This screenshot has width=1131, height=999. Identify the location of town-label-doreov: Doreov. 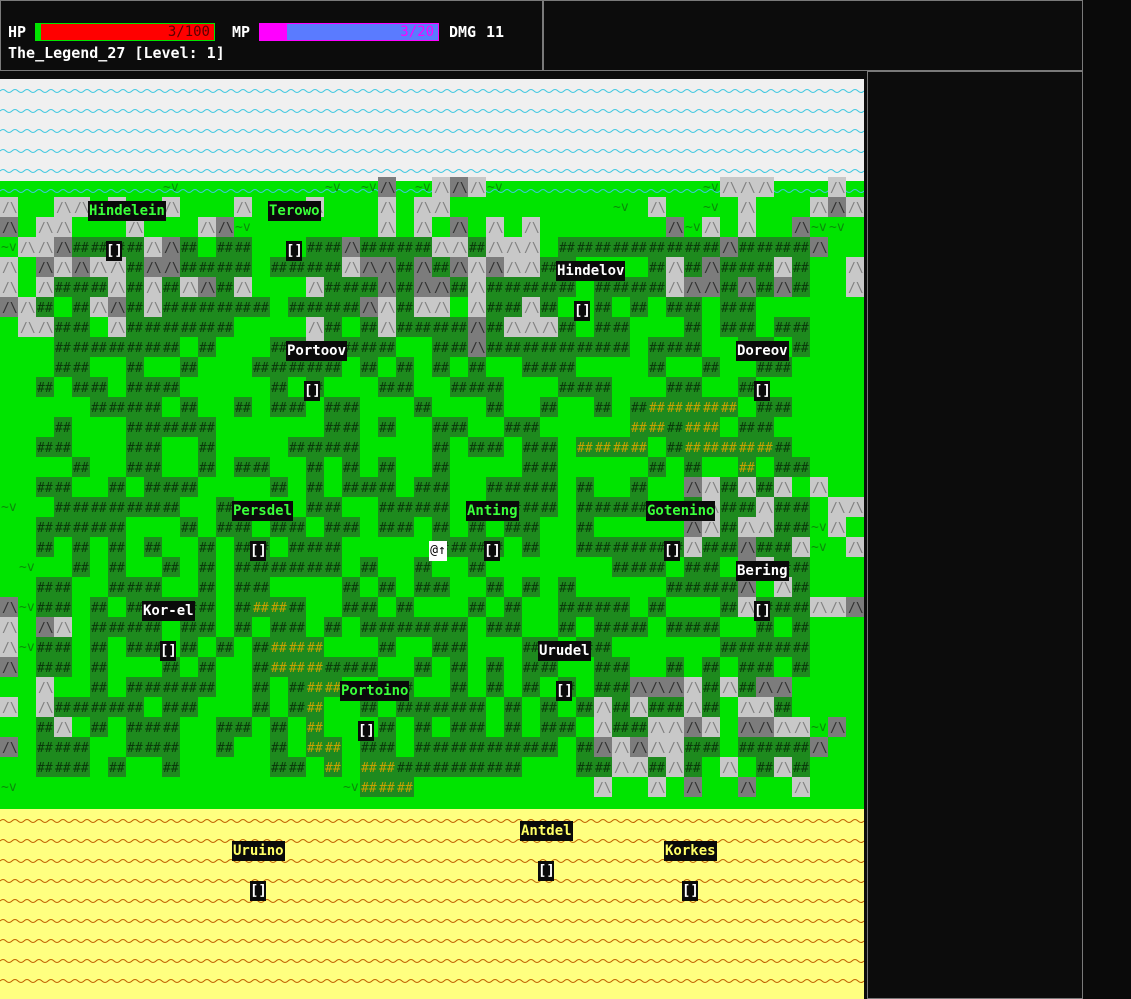
(762, 351).